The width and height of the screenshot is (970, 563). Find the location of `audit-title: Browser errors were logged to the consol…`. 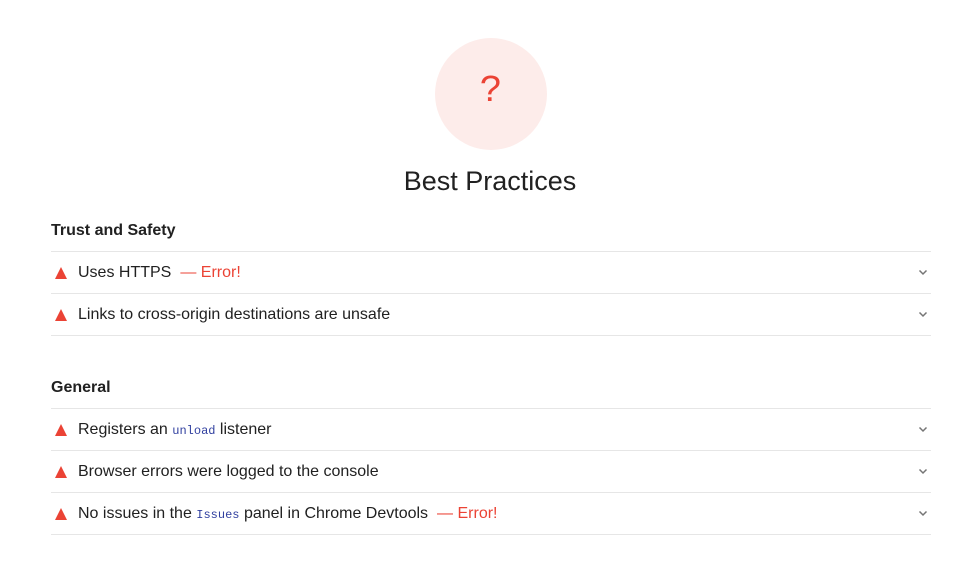

audit-title: Browser errors were logged to the consol… is located at coordinates (228, 471).